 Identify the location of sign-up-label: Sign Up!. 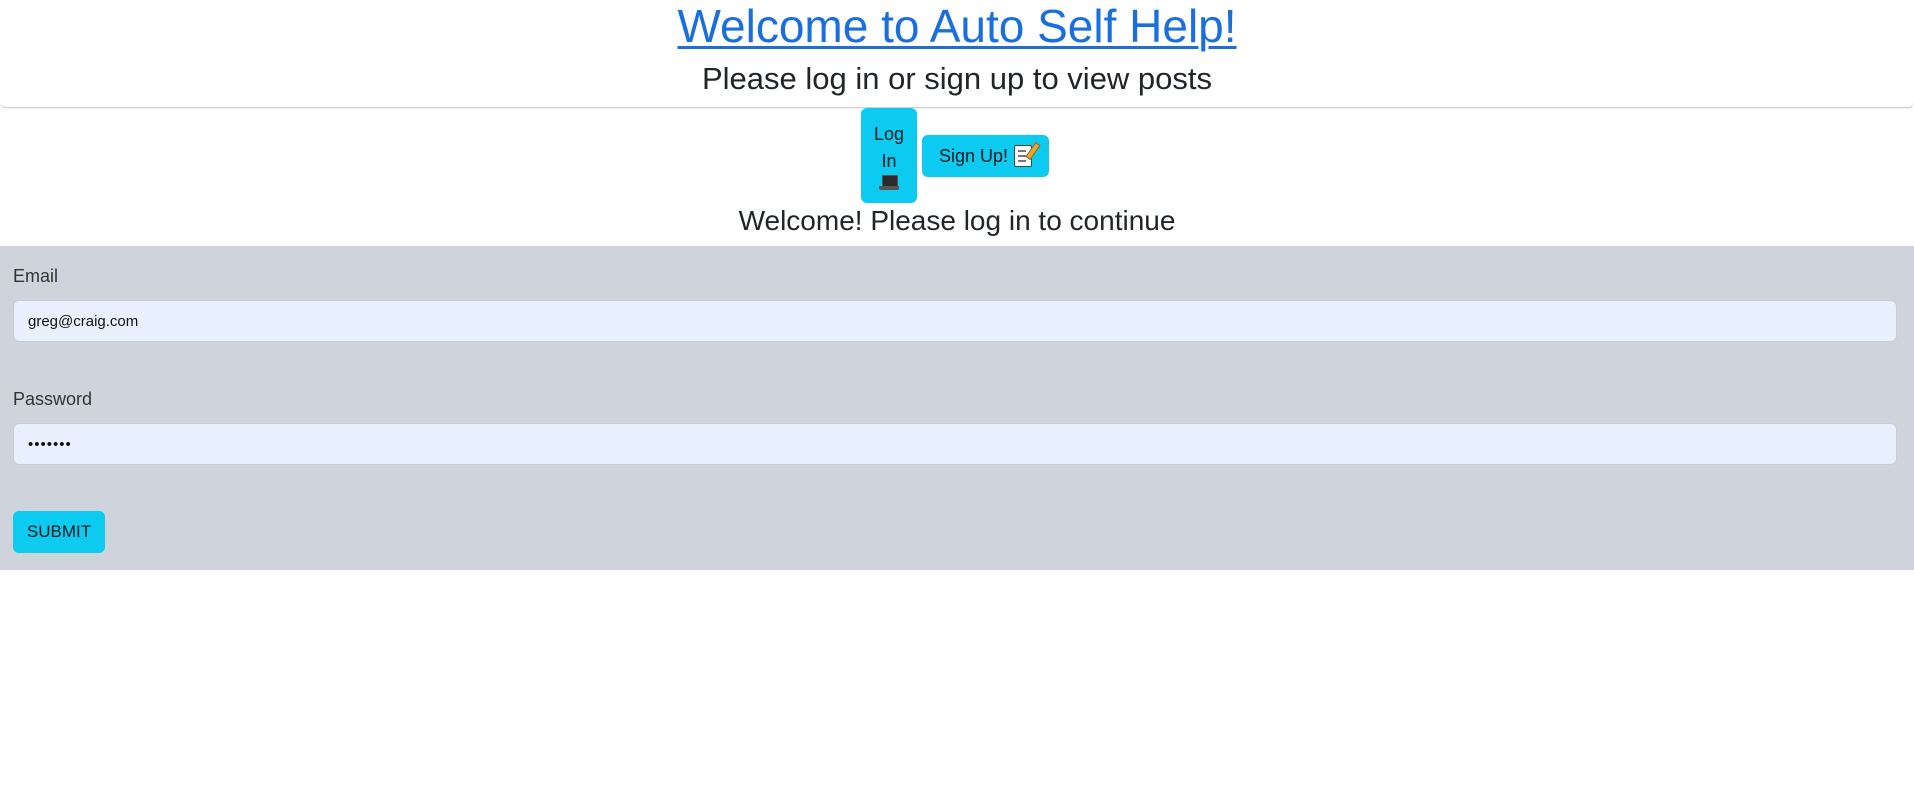
(973, 155).